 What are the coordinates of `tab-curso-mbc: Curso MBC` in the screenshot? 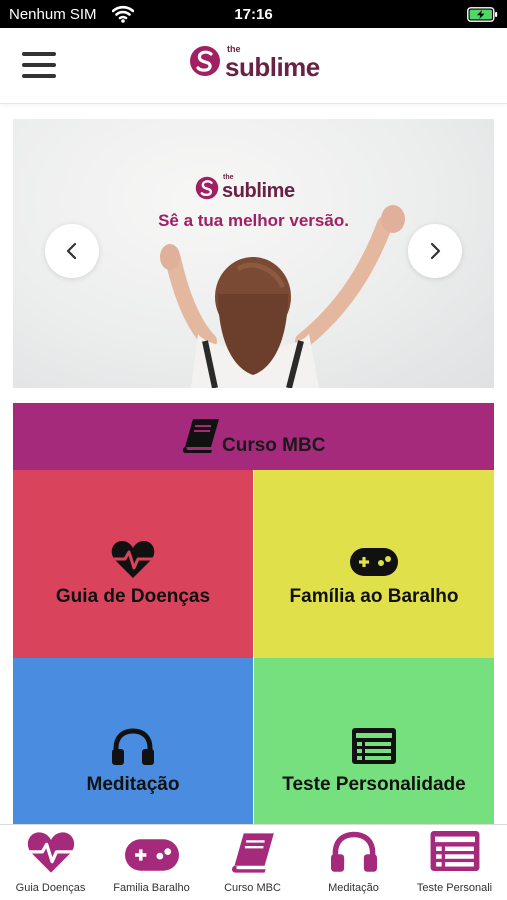 It's located at (252, 862).